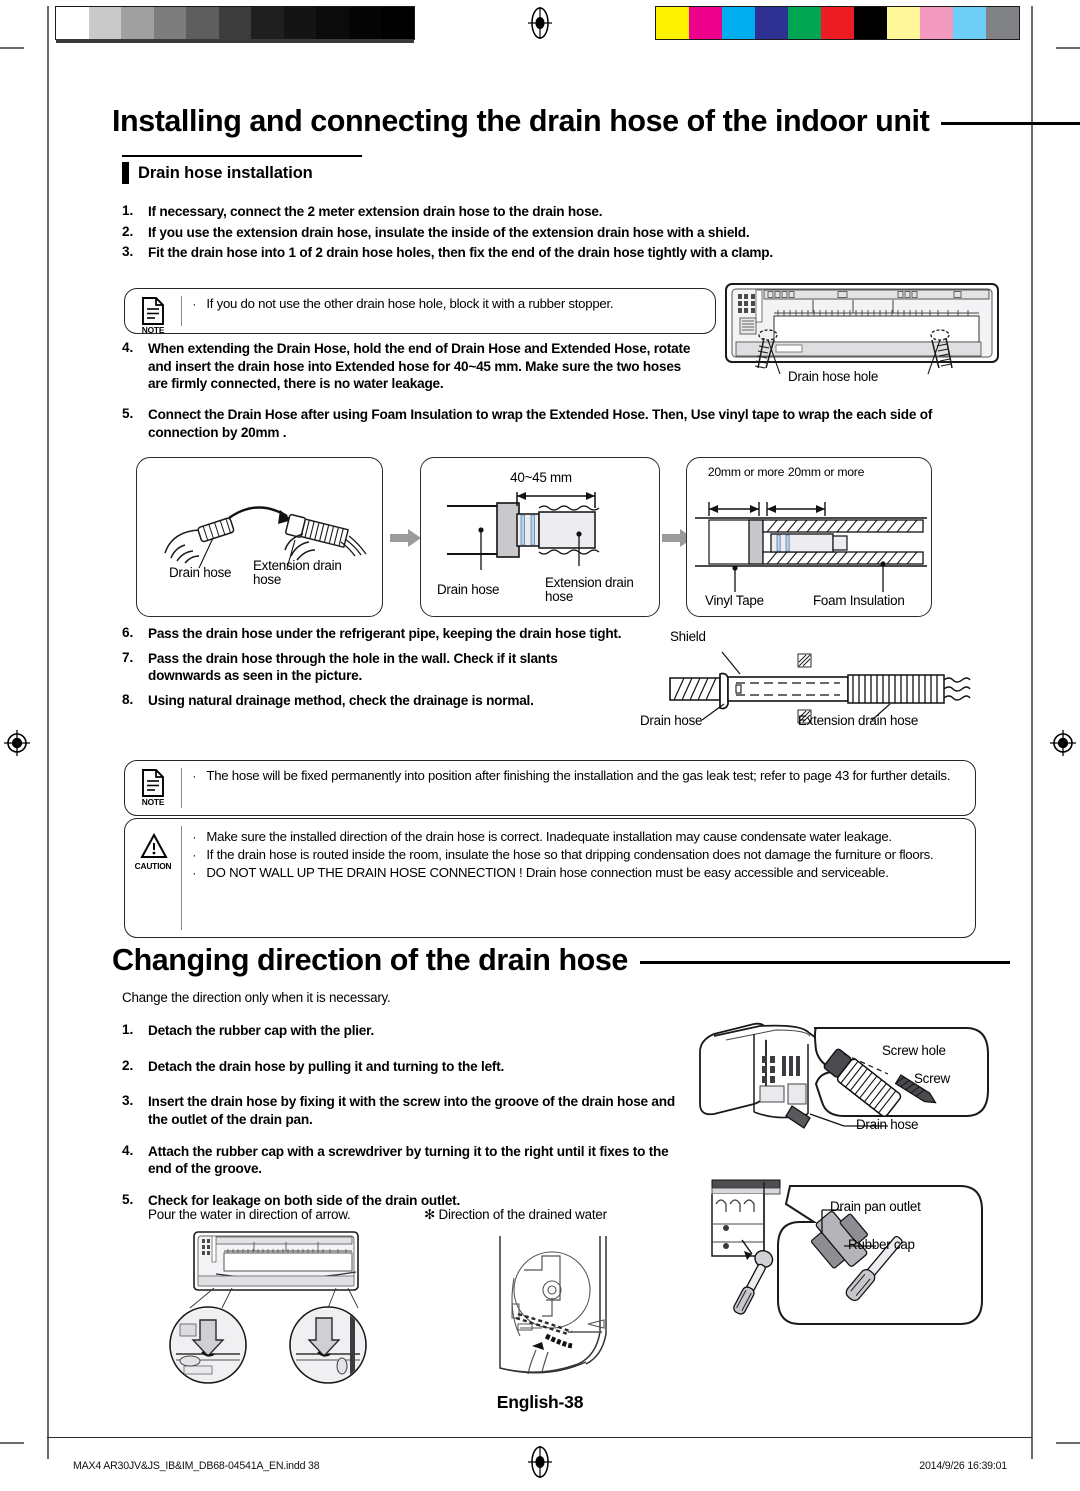  What do you see at coordinates (932, 1078) in the screenshot?
I see `screw-label: Screw` at bounding box center [932, 1078].